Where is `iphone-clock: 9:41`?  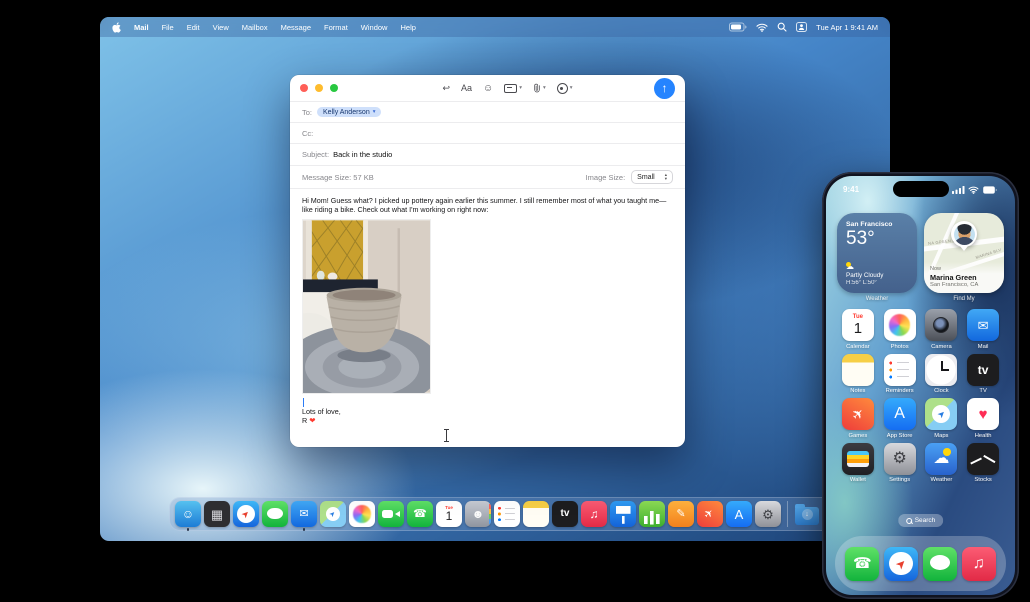
iphone-clock: 9:41 is located at coordinates (851, 189).